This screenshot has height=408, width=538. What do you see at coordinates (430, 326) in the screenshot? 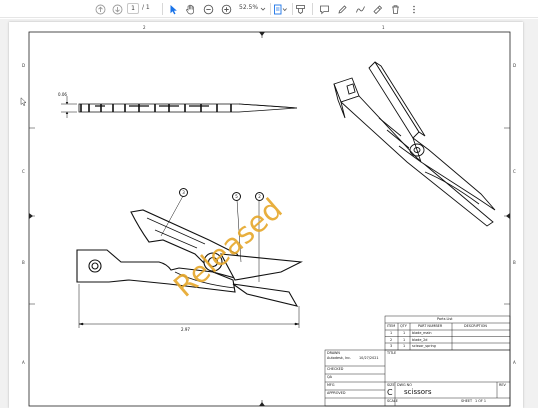
I see `parts-list-header: PART NUMBER` at bounding box center [430, 326].